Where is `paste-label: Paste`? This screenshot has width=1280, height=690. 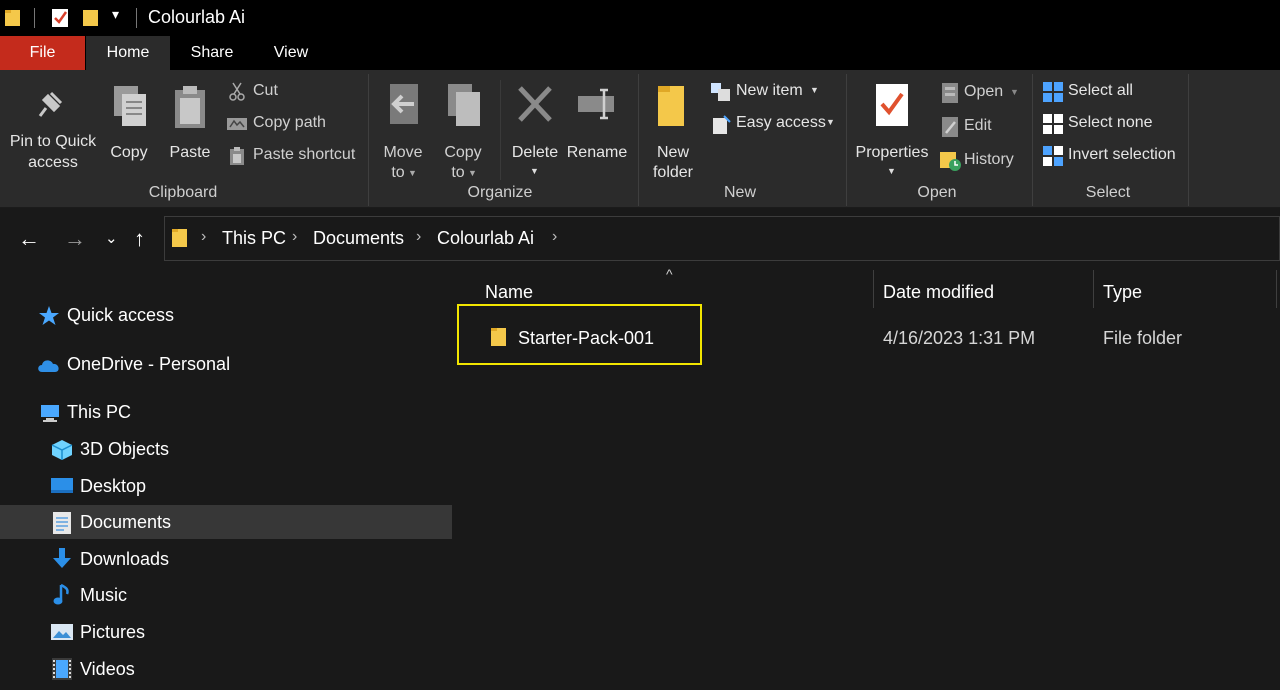
paste-label: Paste is located at coordinates (190, 152).